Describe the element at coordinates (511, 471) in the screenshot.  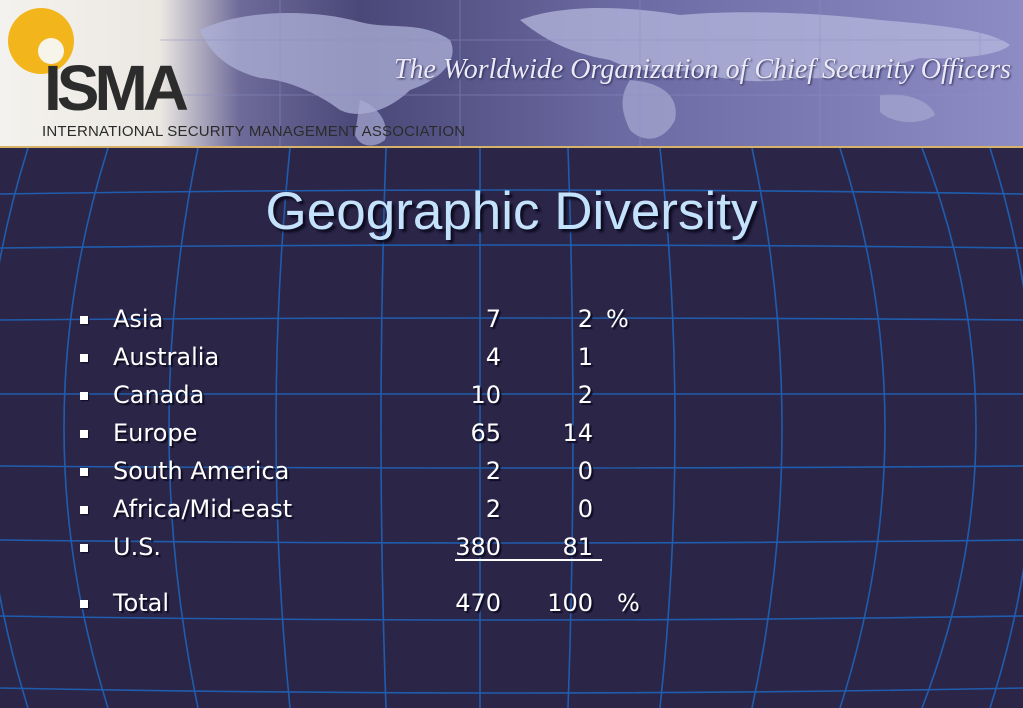
I see `list-item-south-america: South America 2 0` at that location.